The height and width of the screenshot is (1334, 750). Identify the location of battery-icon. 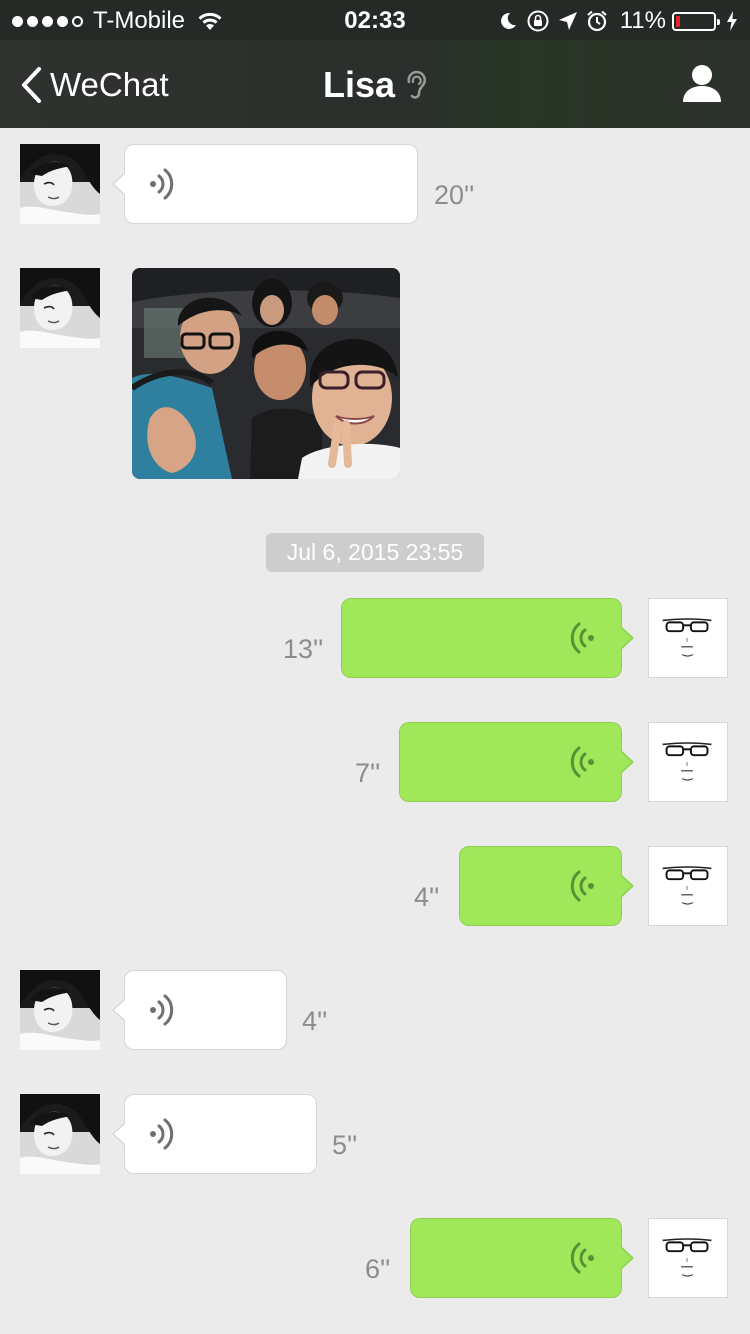
(696, 21).